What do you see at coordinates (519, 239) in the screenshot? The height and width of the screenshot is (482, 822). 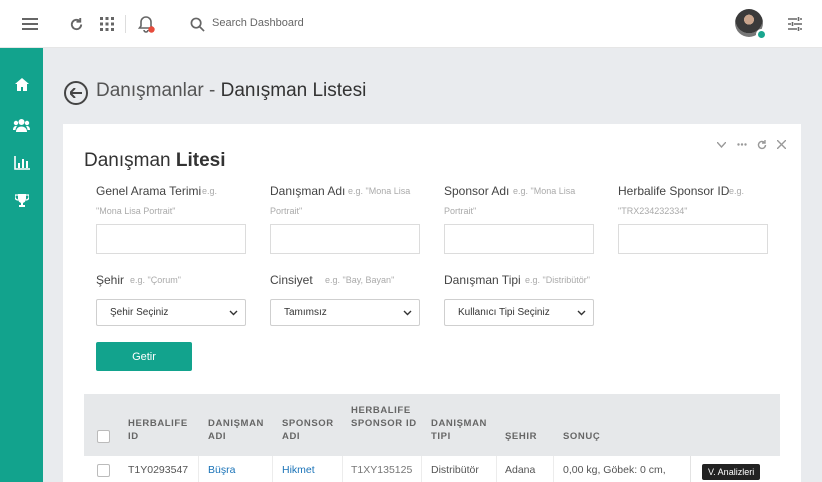 I see `sponsor-name-input` at bounding box center [519, 239].